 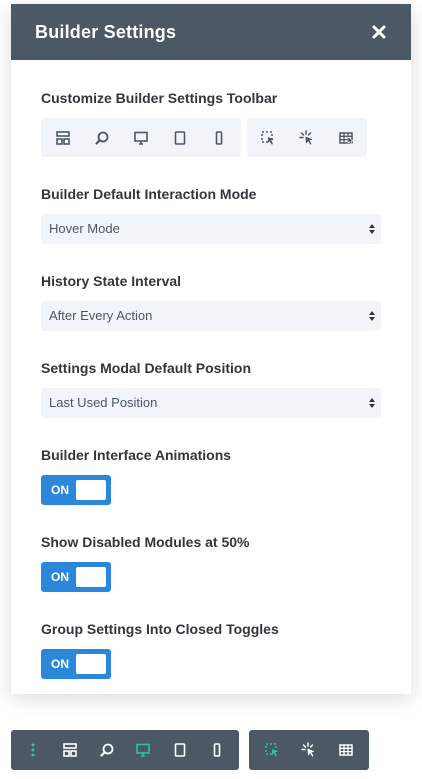 What do you see at coordinates (211, 563) in the screenshot?
I see `disabled-modules-setting: Show Disabled Modules at 50% ON` at bounding box center [211, 563].